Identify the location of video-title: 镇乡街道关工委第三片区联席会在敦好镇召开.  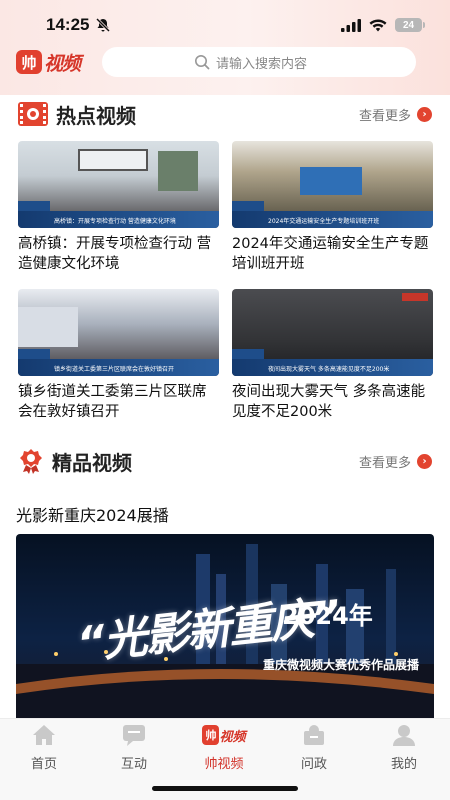
(112, 402).